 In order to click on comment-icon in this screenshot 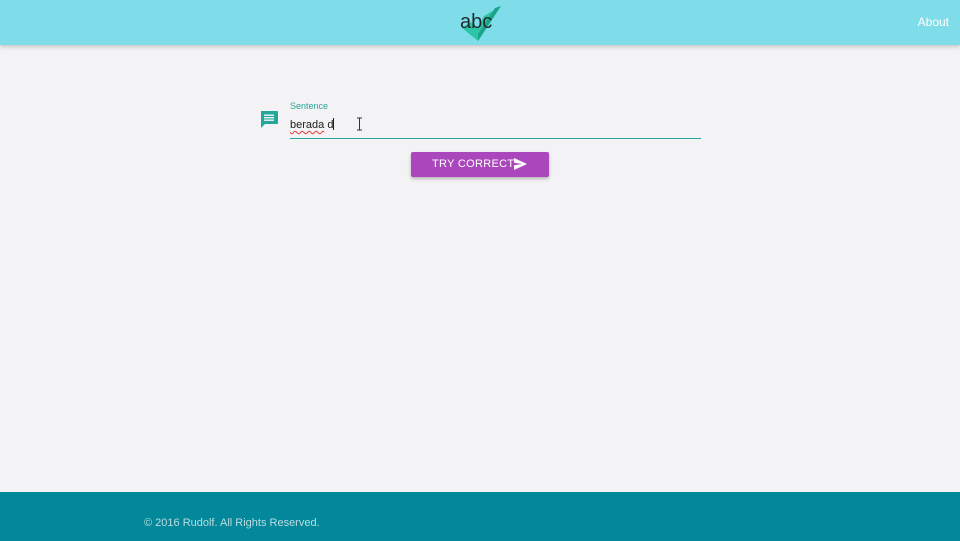, I will do `click(269, 119)`.